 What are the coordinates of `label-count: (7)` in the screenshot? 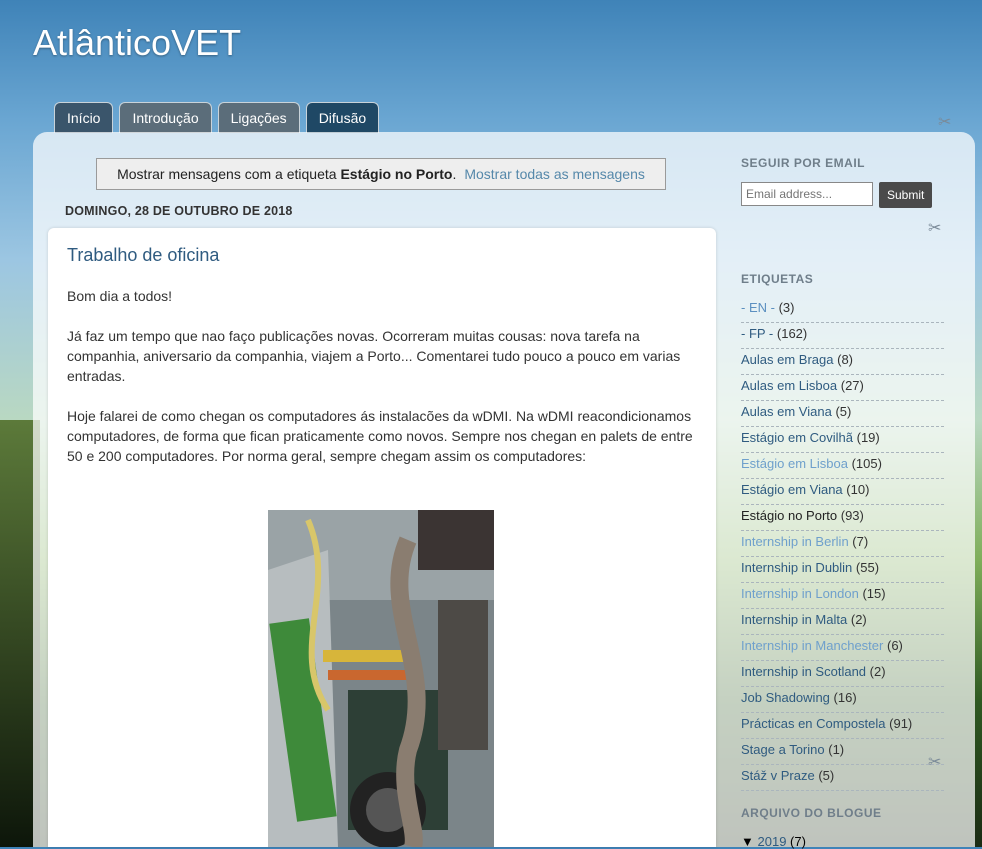 It's located at (860, 541).